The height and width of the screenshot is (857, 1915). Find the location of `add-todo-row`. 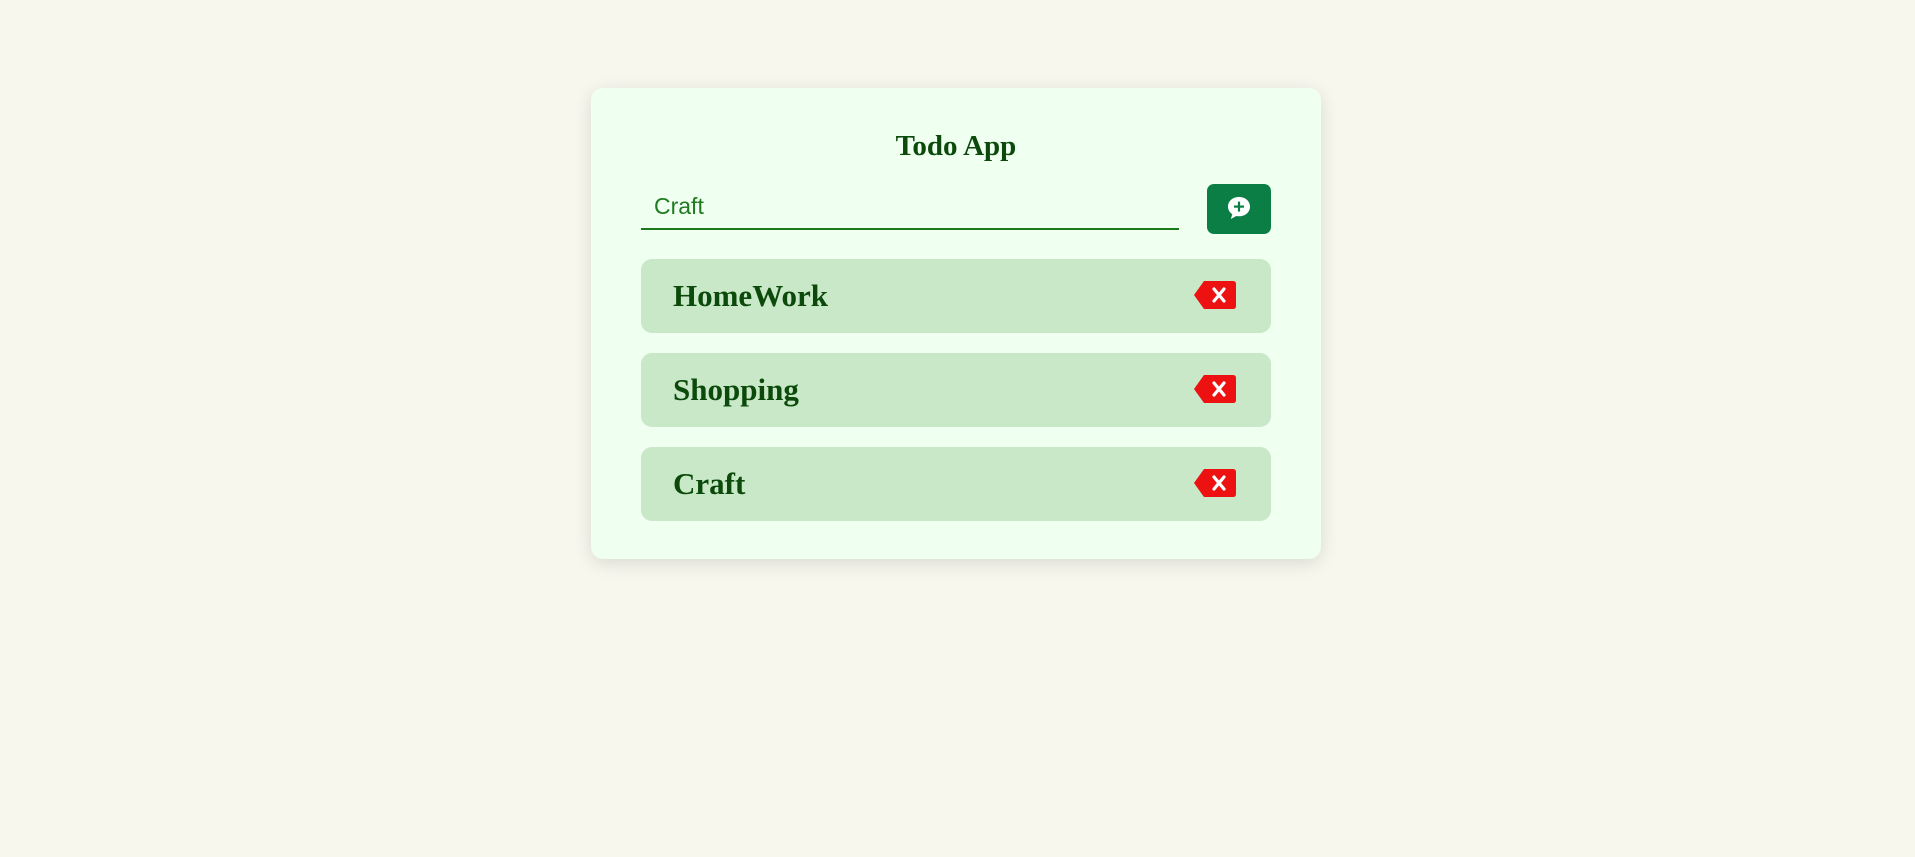

add-todo-row is located at coordinates (956, 210).